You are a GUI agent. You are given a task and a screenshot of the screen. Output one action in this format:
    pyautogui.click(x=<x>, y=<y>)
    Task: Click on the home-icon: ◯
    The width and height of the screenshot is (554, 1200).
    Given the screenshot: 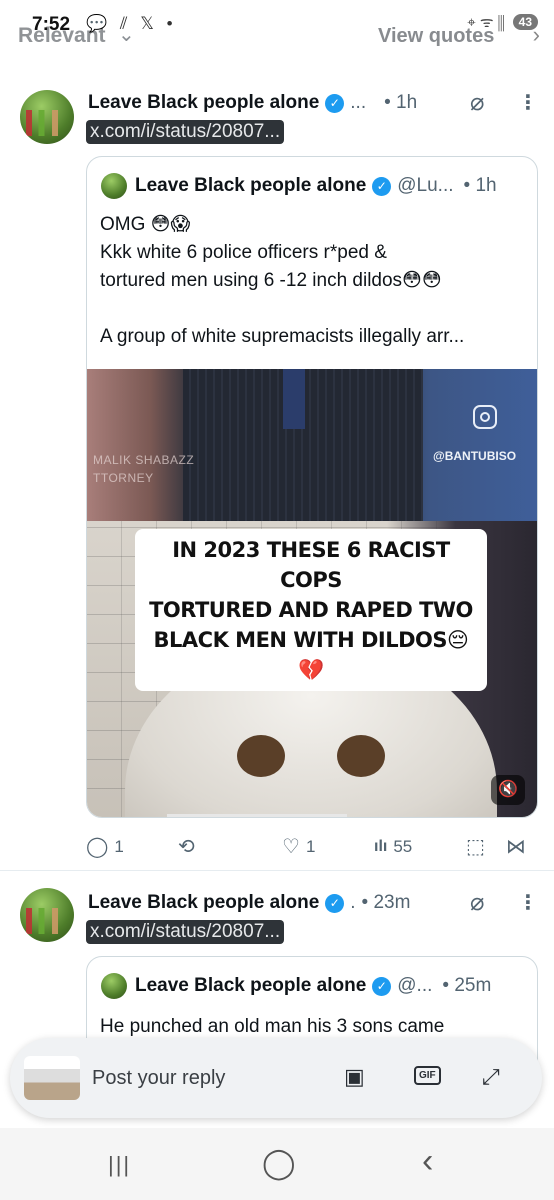 What is the action you would take?
    pyautogui.click(x=279, y=1163)
    